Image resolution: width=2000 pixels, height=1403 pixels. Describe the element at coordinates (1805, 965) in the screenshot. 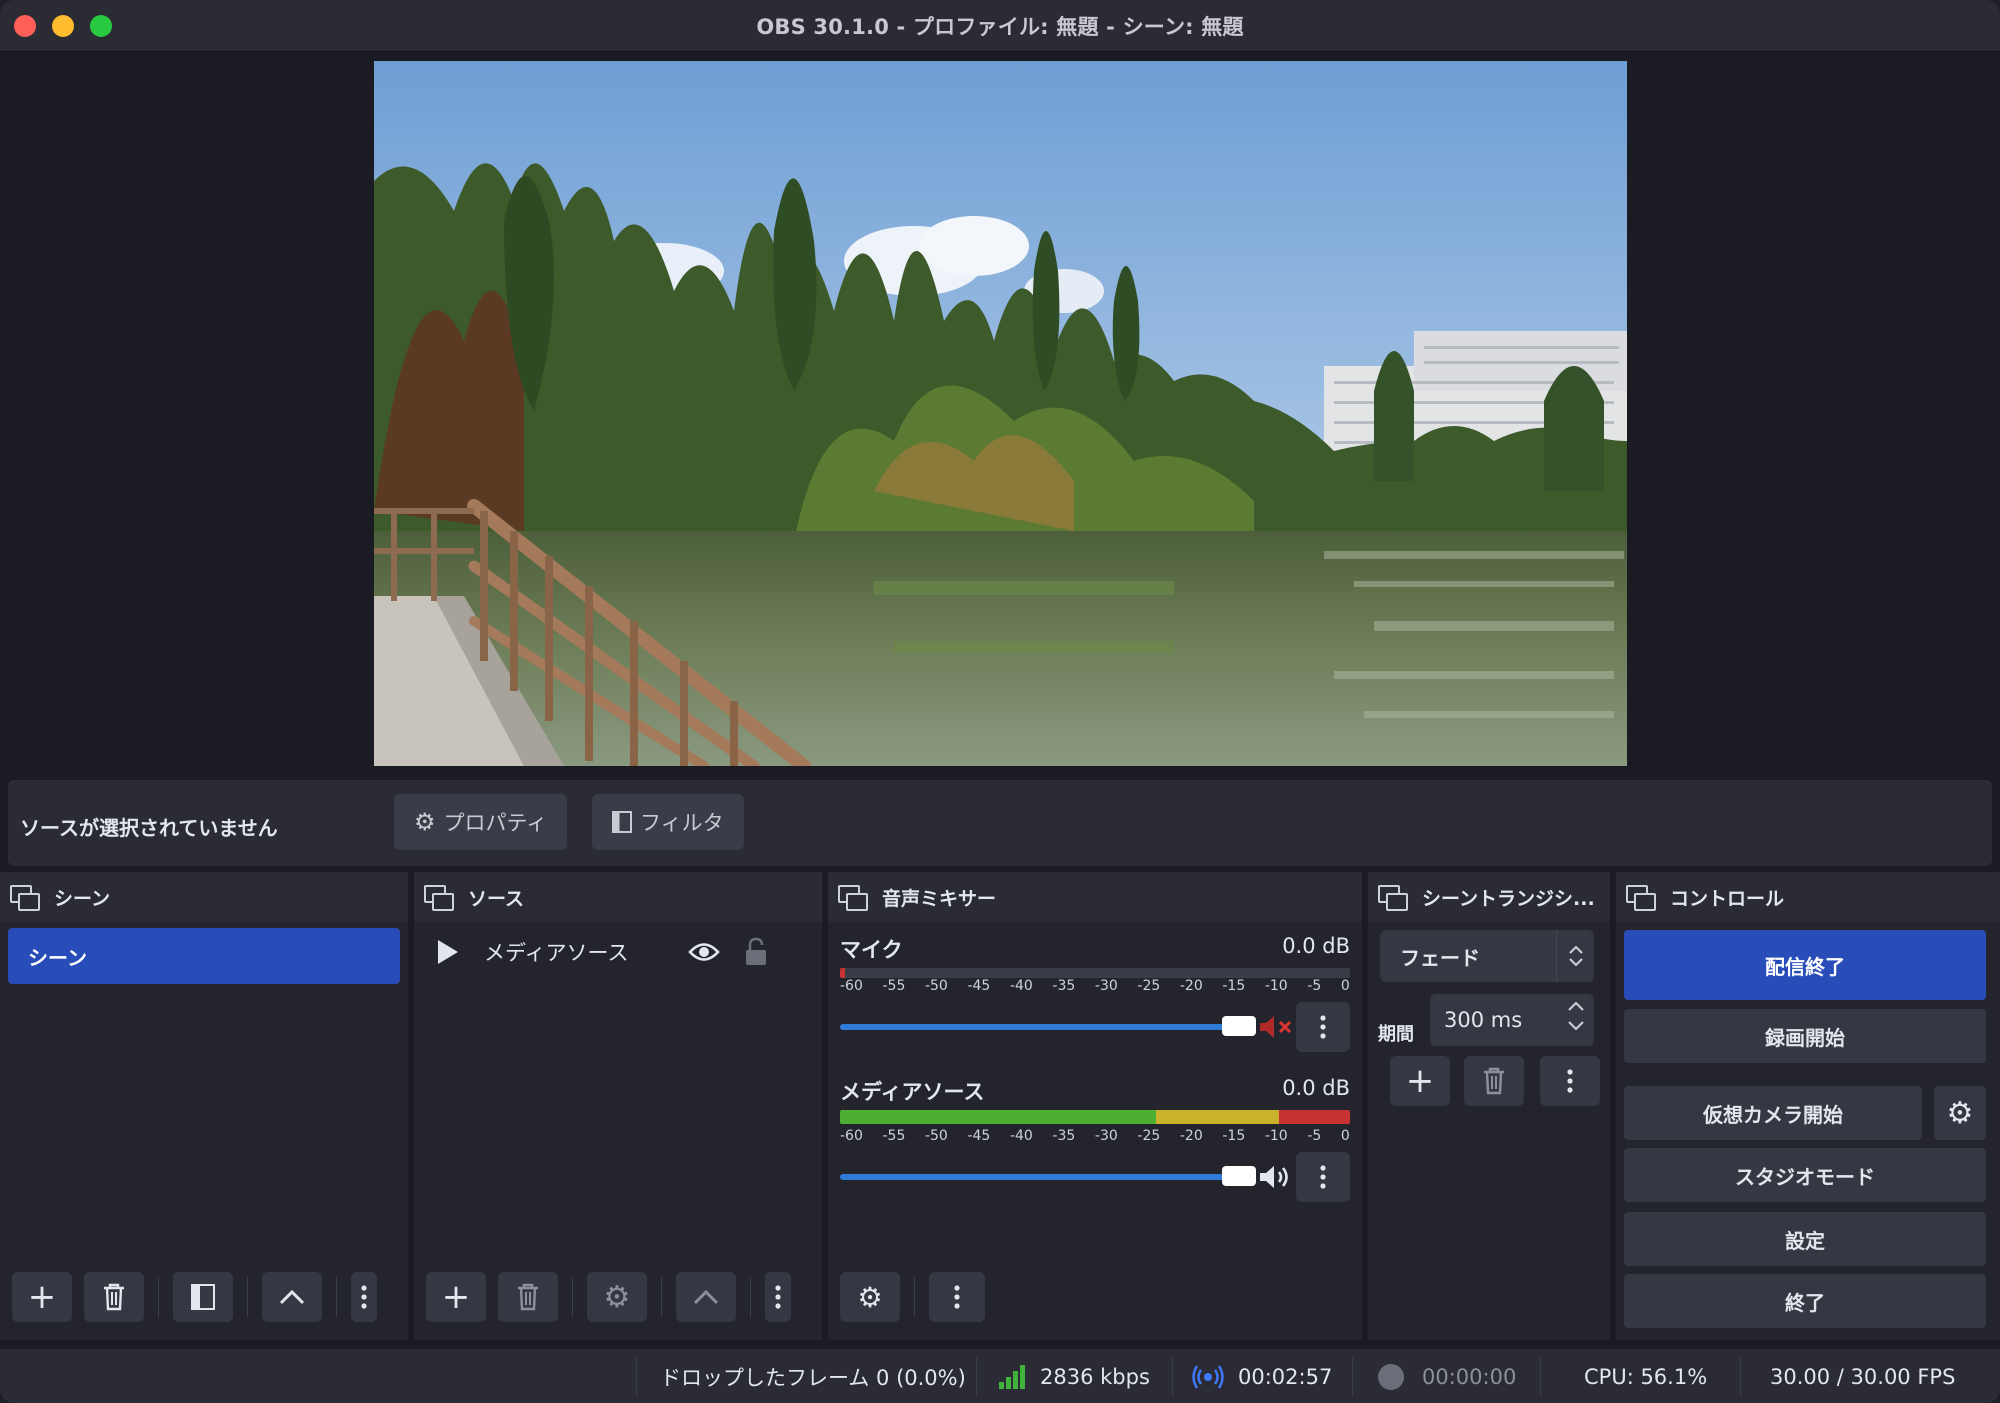

I see `stop-streaming-button: 配信終了` at that location.